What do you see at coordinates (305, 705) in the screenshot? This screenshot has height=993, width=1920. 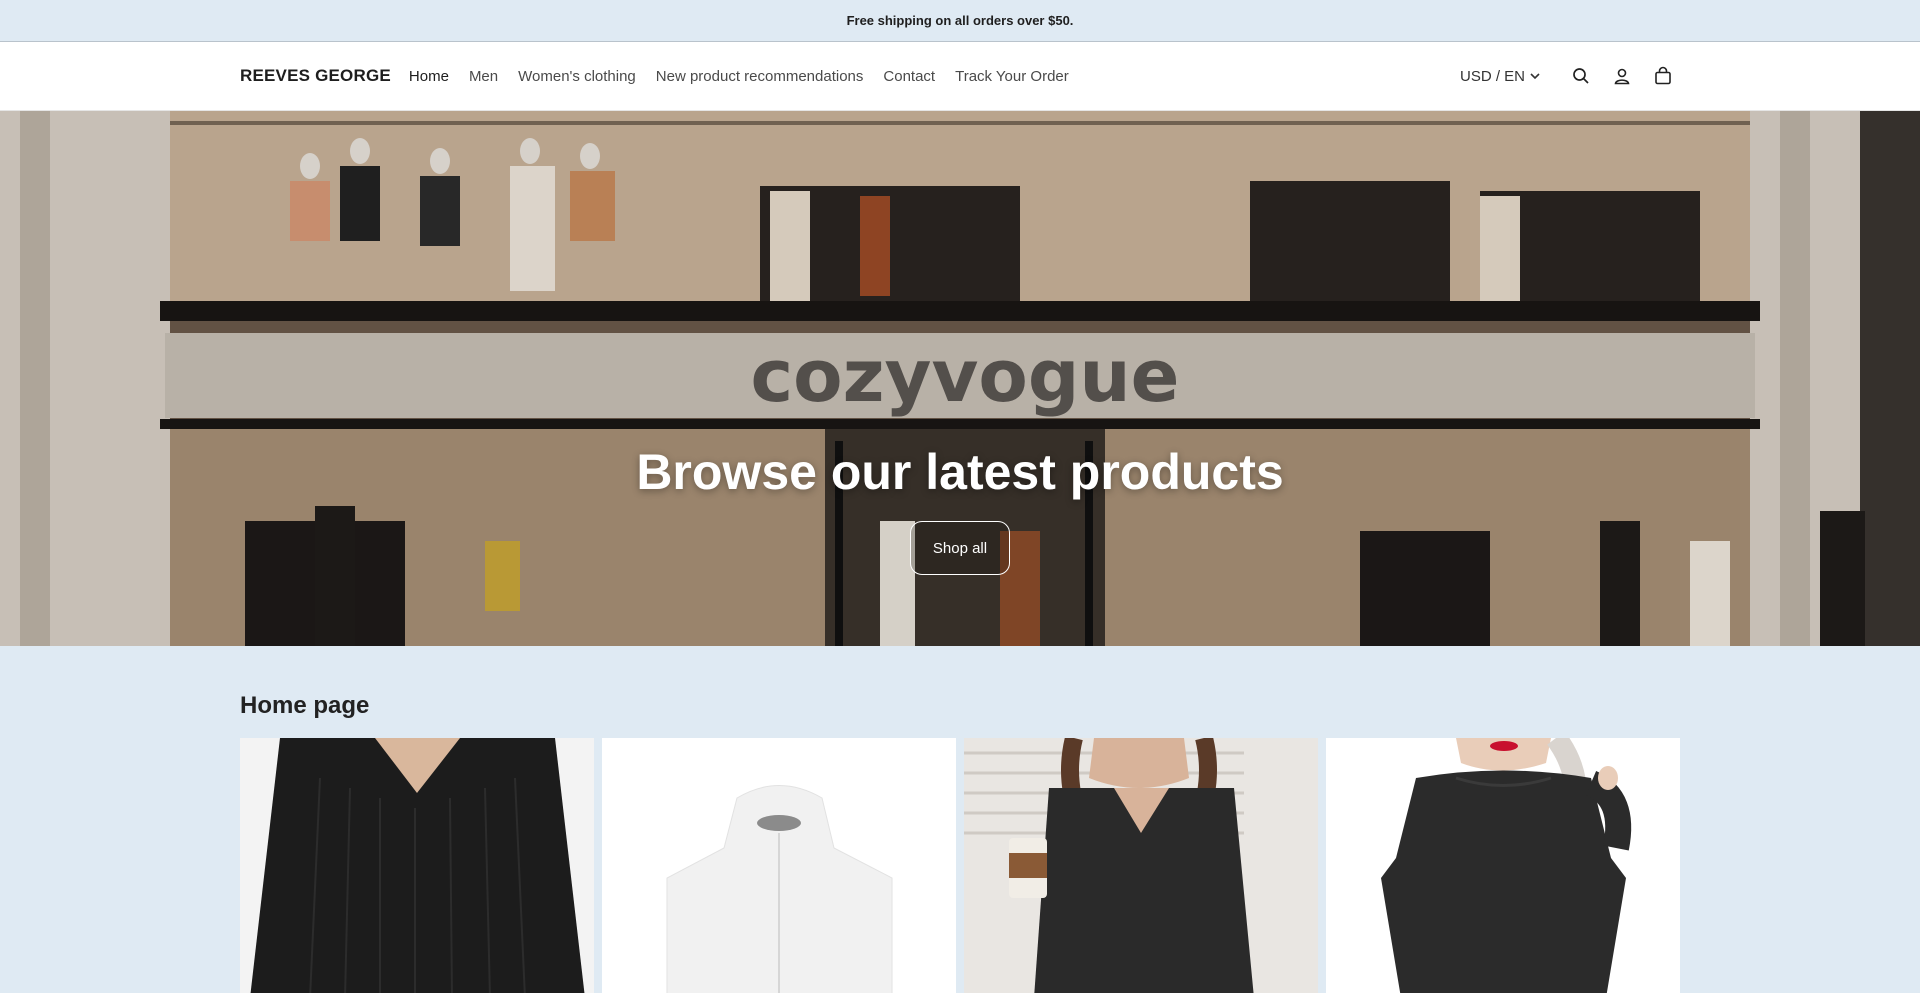 I see `section-title: Home page` at bounding box center [305, 705].